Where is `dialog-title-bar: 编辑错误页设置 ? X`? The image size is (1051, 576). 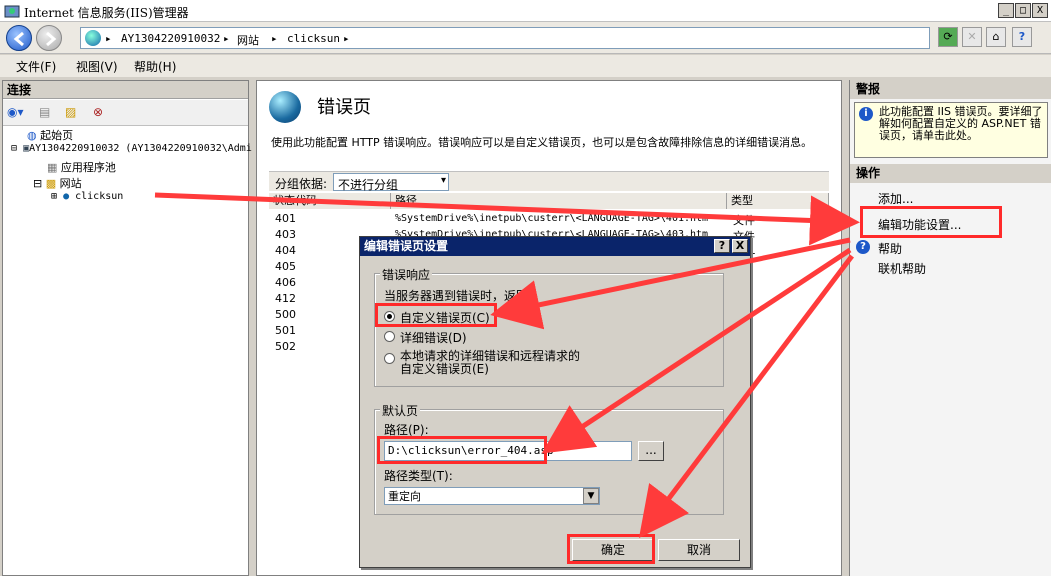 dialog-title-bar: 编辑错误页设置 ? X is located at coordinates (555, 246).